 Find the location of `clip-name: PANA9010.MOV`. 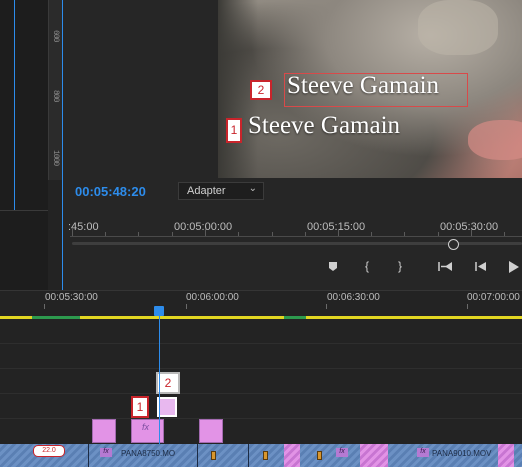

clip-name: PANA9010.MOV is located at coordinates (462, 453).